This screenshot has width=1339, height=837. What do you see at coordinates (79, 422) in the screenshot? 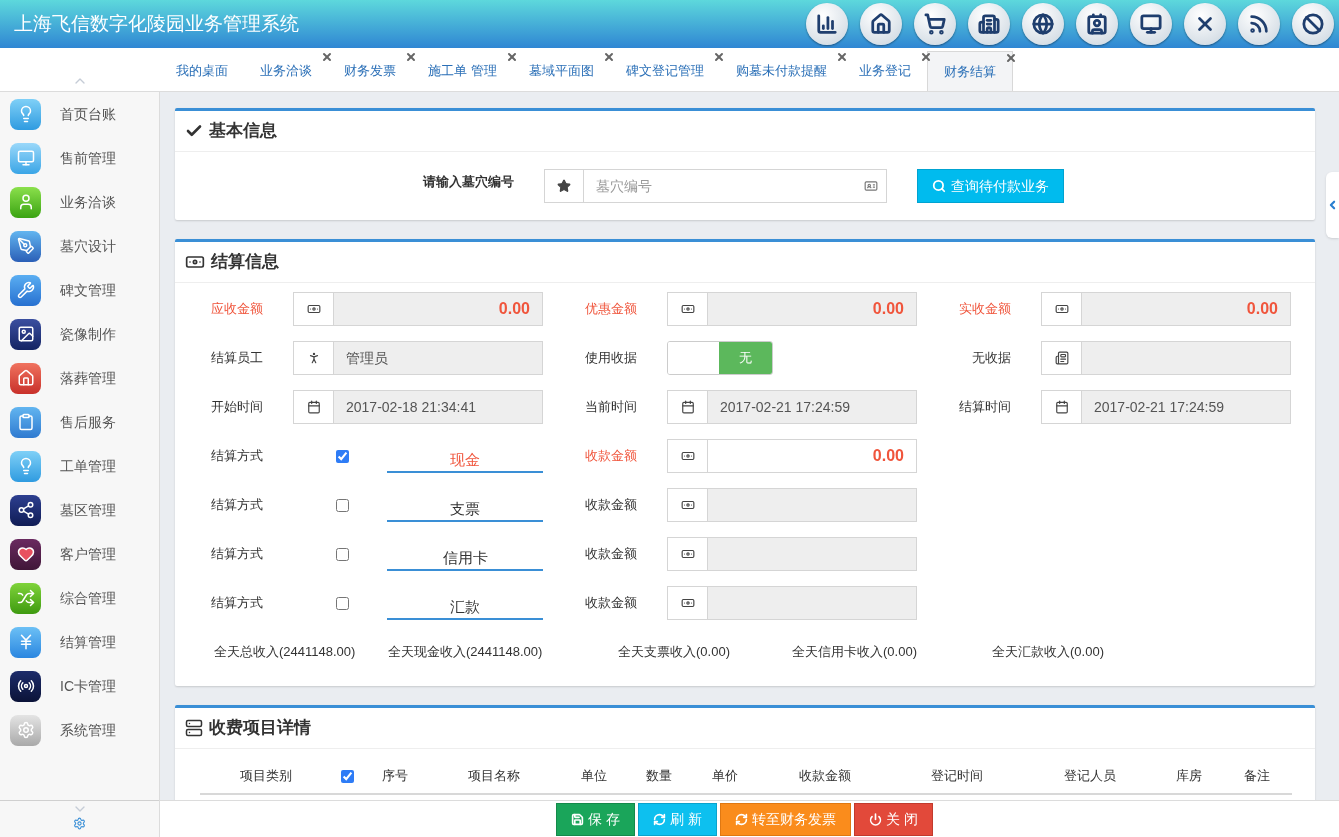
I see `sidebar-item: 售后服务` at bounding box center [79, 422].